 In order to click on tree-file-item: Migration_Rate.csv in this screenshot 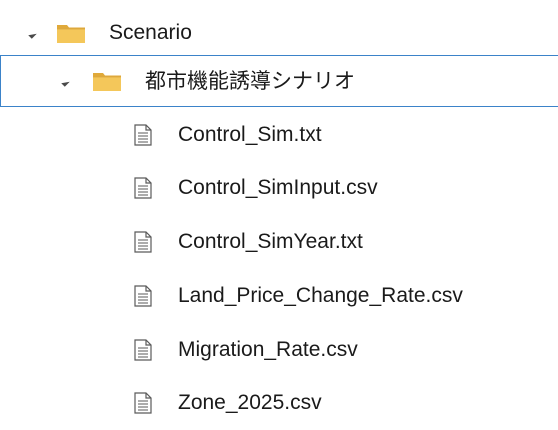, I will do `click(279, 350)`.